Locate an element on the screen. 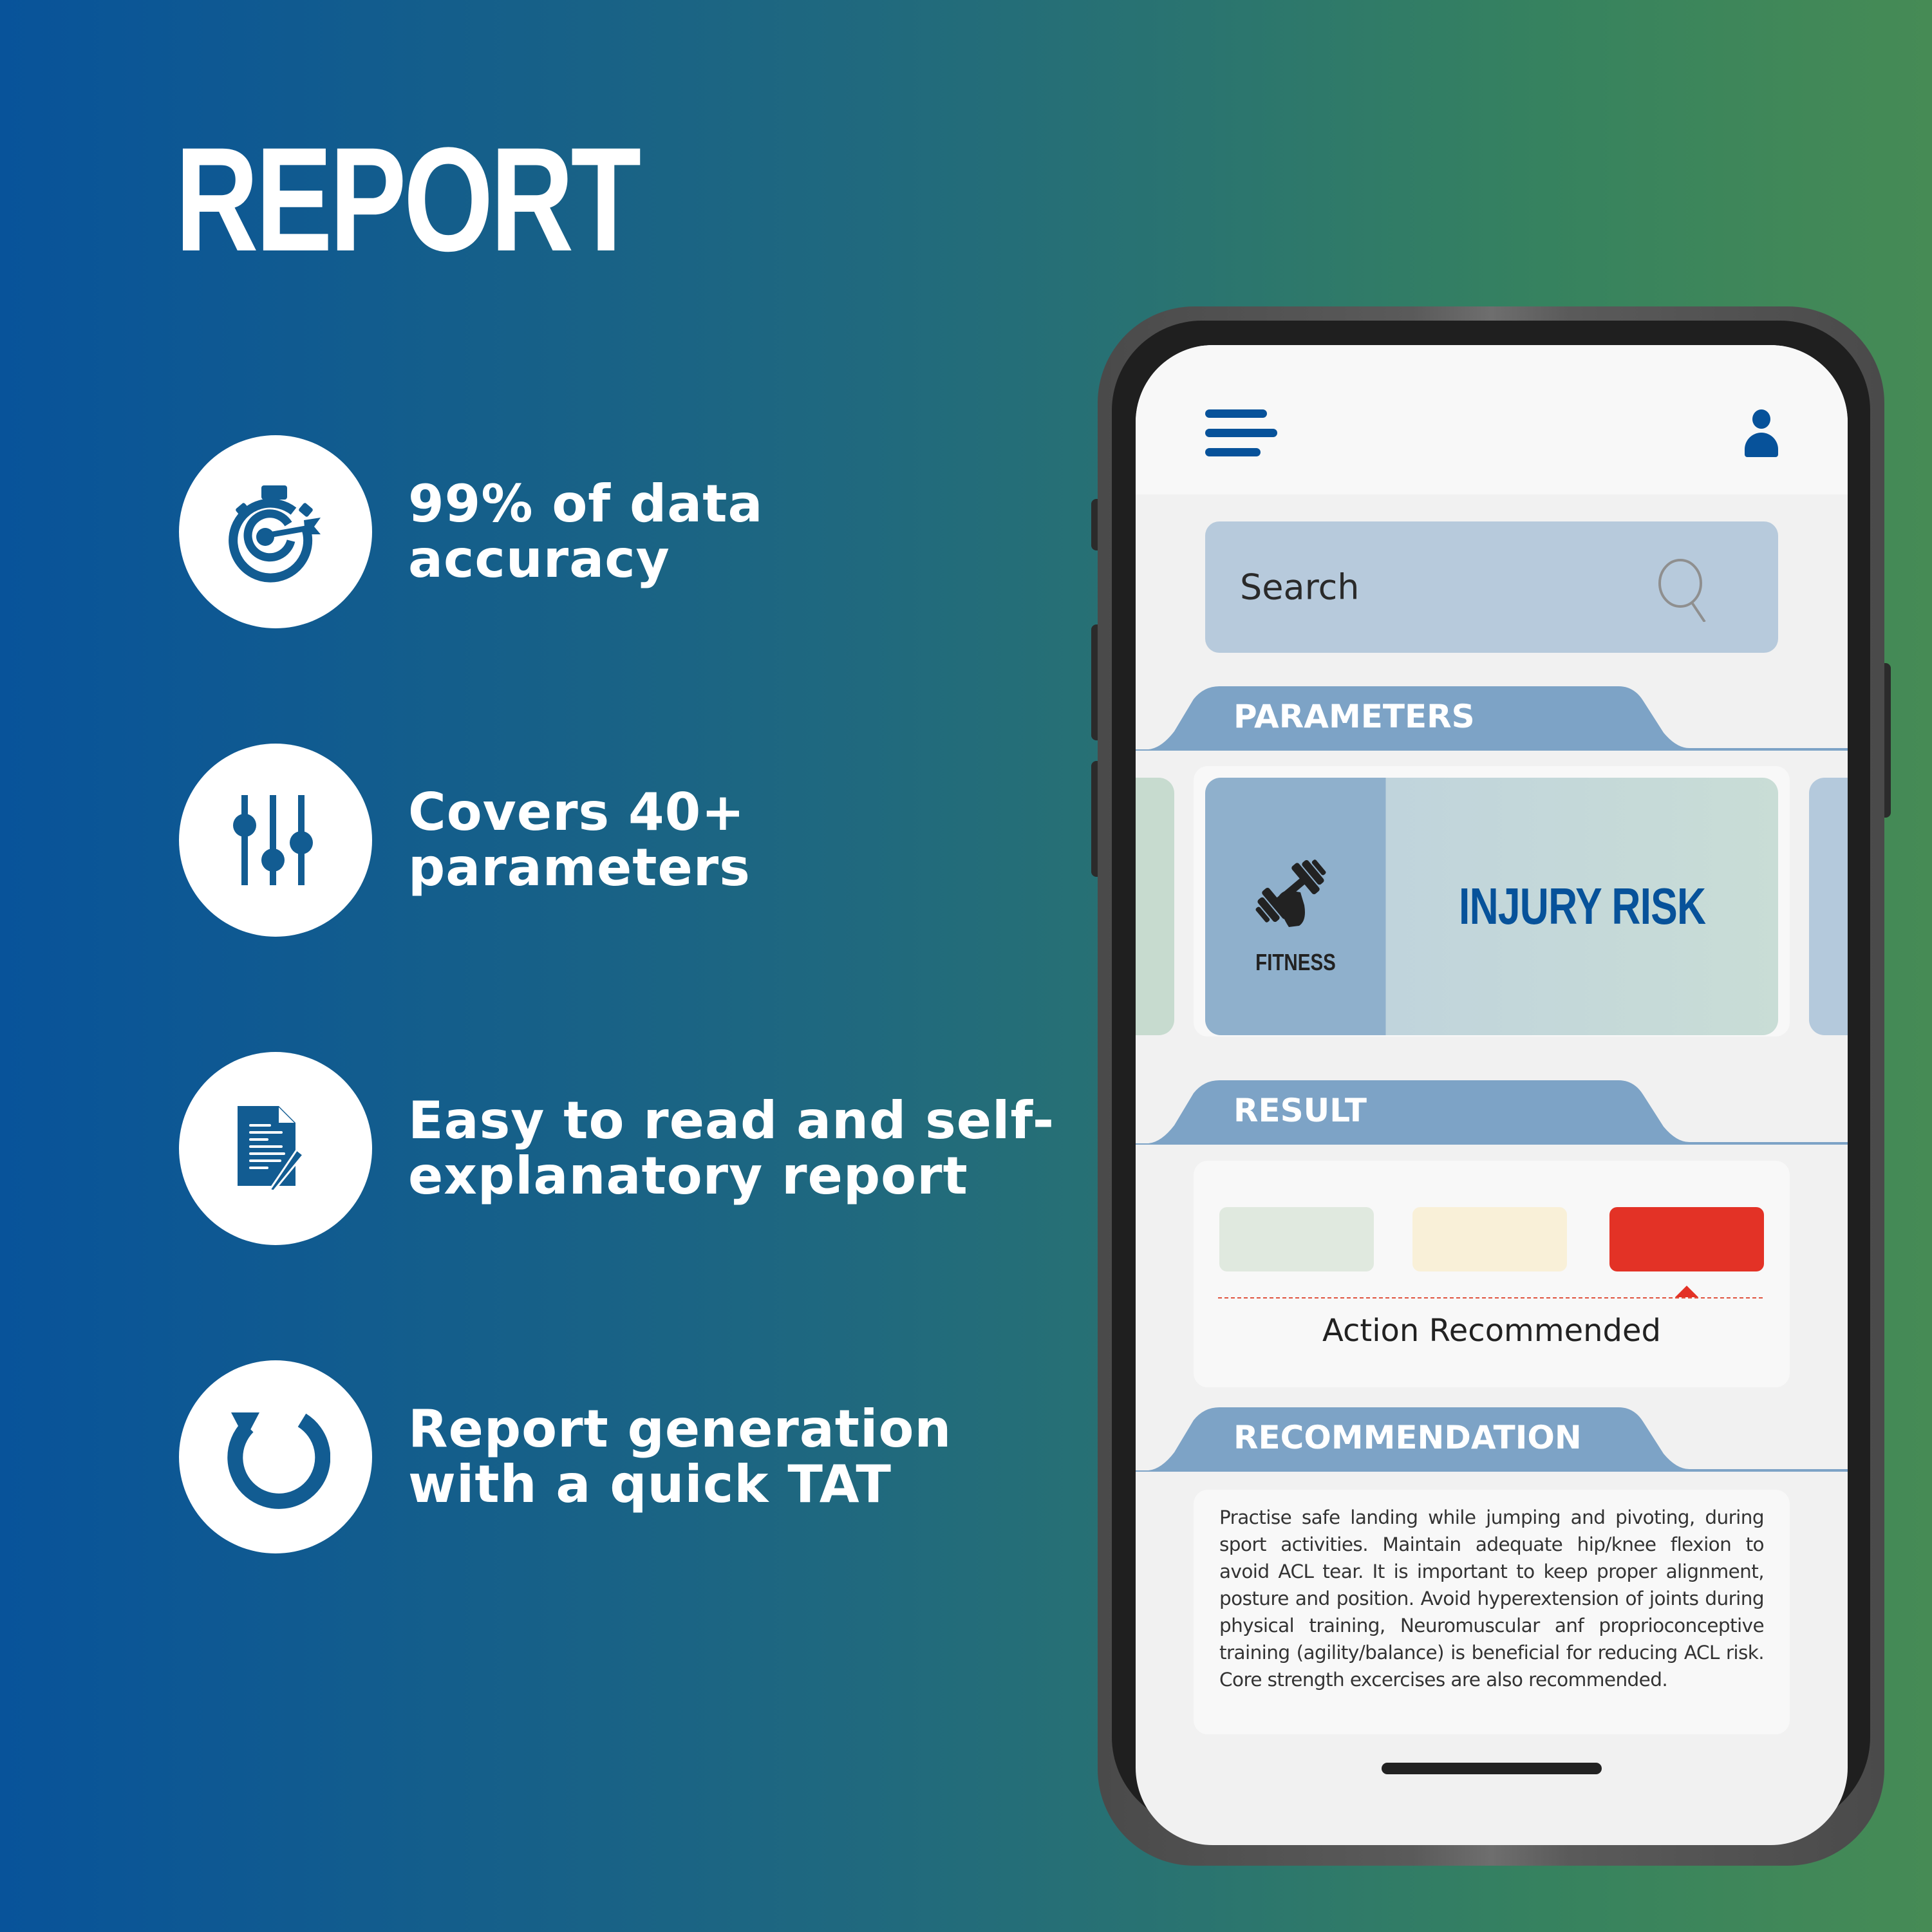 This screenshot has height=1932, width=1932. result-card: Action Recommended is located at coordinates (1492, 1274).